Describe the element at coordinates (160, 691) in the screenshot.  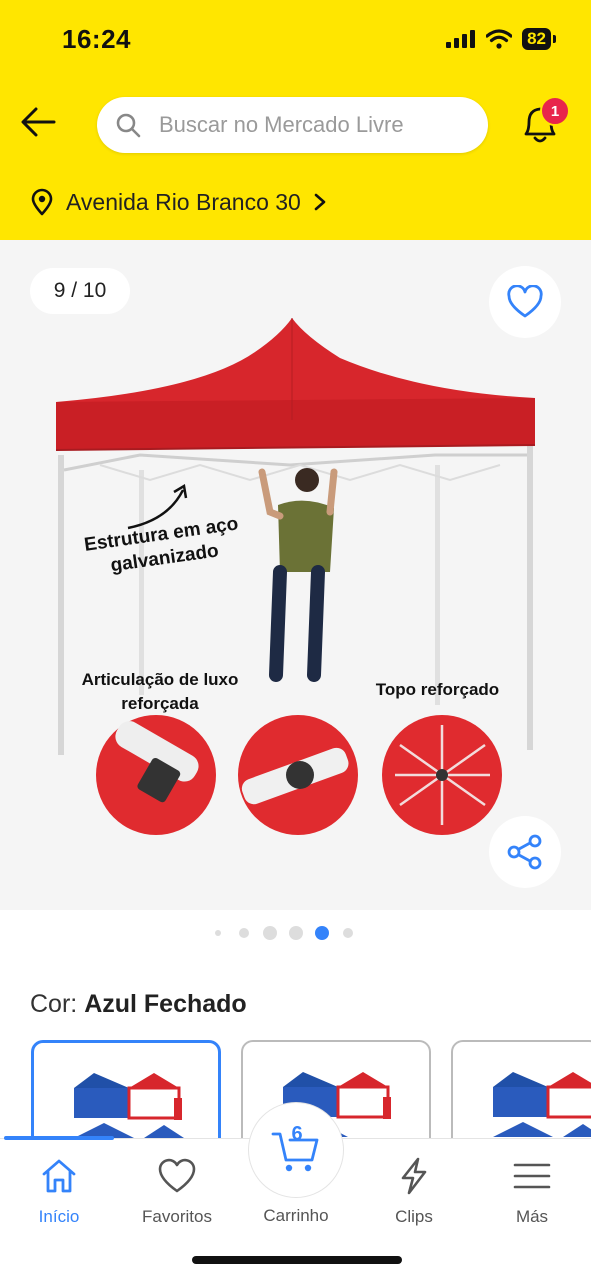
I see `caption-joint: Articulação de luxo reforçada` at that location.